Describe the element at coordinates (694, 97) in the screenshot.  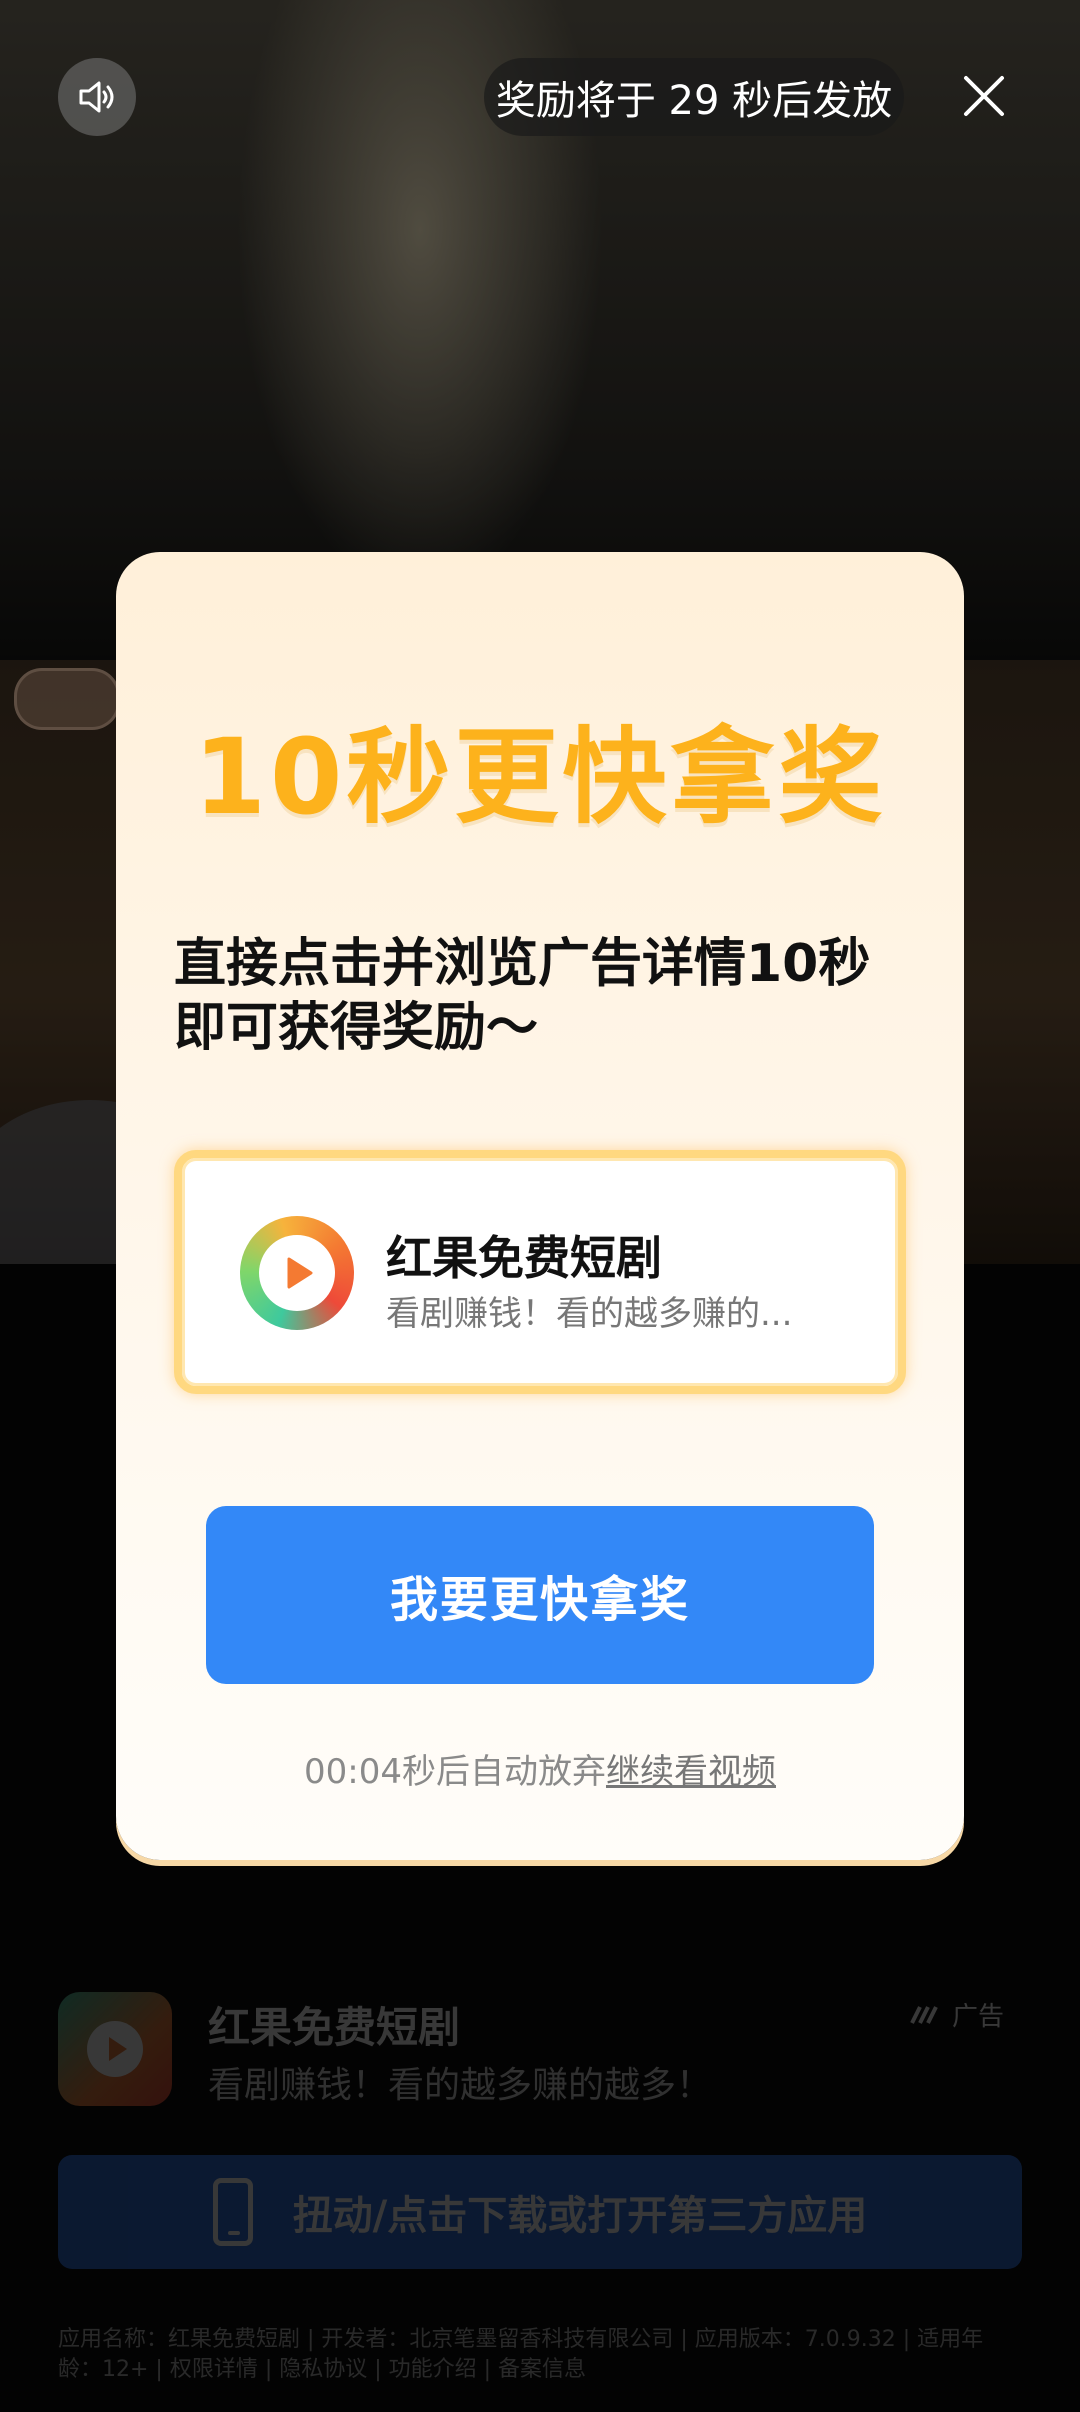
I see `reward-countdown-badge: 奖励将于 29 秒后发放` at that location.